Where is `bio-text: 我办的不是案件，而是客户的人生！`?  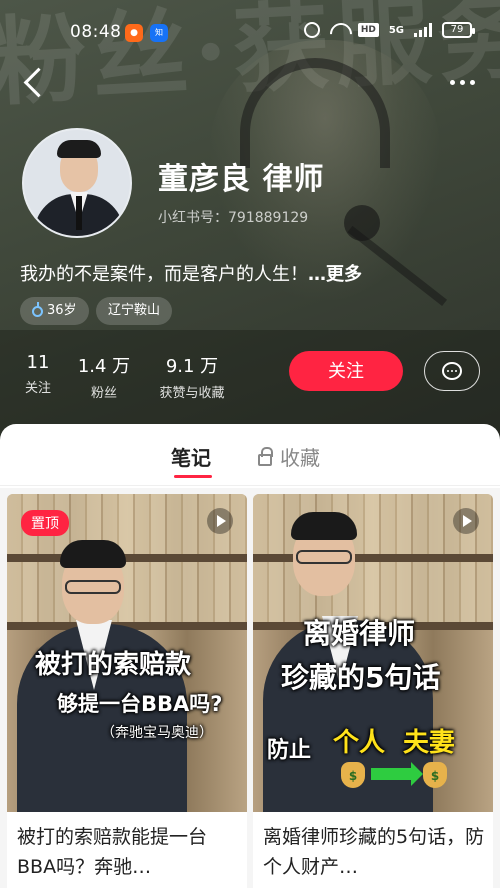 bio-text: 我办的不是案件，而是客户的人生！ is located at coordinates (164, 274).